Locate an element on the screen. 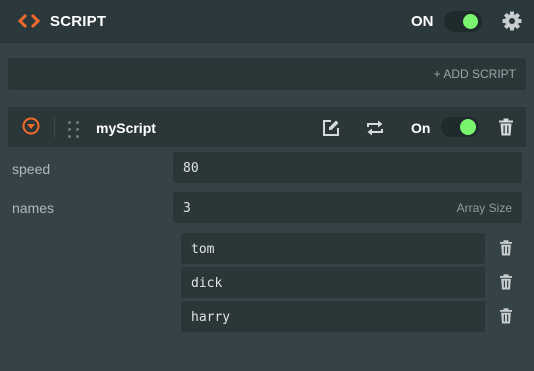 The height and width of the screenshot is (371, 534). expand-icon is located at coordinates (31, 126).